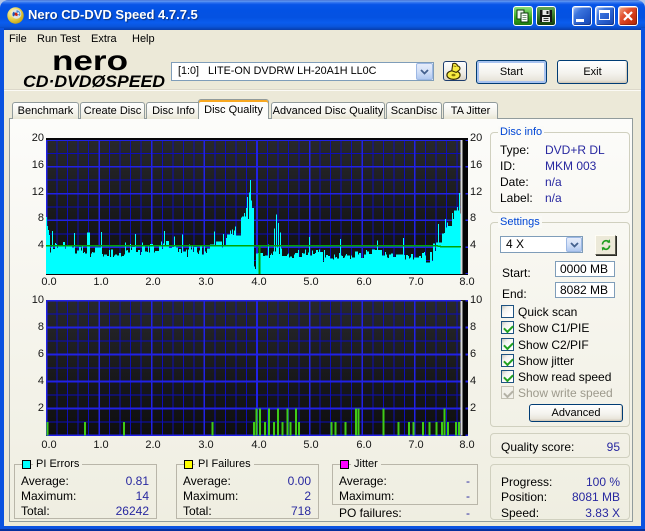 The width and height of the screenshot is (645, 531). Describe the element at coordinates (90, 62) in the screenshot. I see `svg-text: nero` at that location.